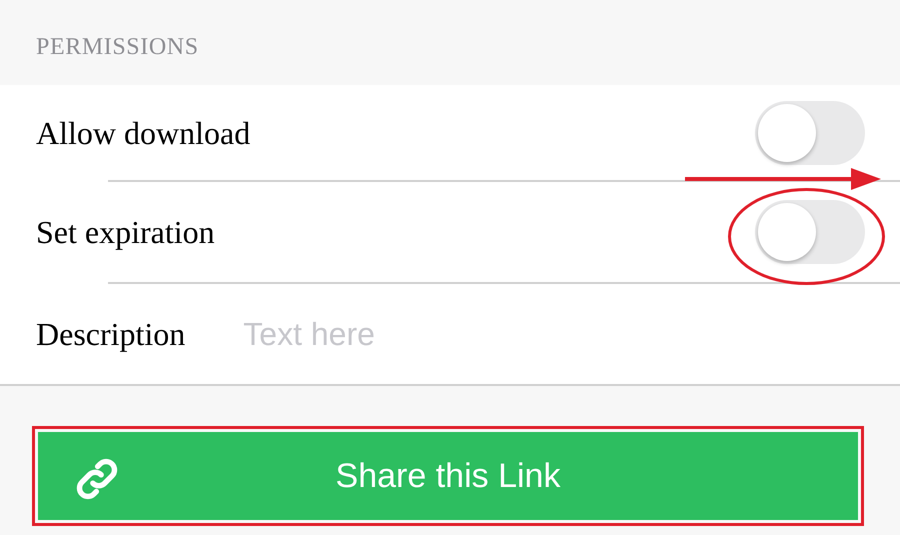 This screenshot has width=900, height=535. What do you see at coordinates (810, 232) in the screenshot?
I see `toggle-switch` at bounding box center [810, 232].